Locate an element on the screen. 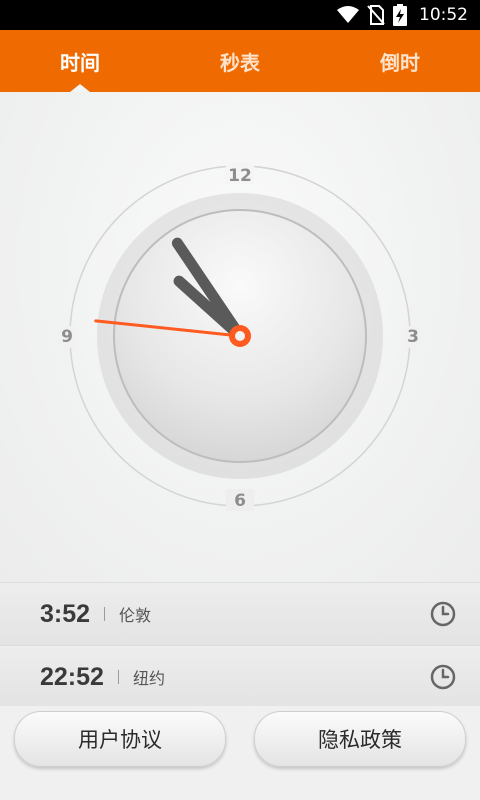 This screenshot has width=480, height=800. status-time: 10:52 is located at coordinates (443, 15).